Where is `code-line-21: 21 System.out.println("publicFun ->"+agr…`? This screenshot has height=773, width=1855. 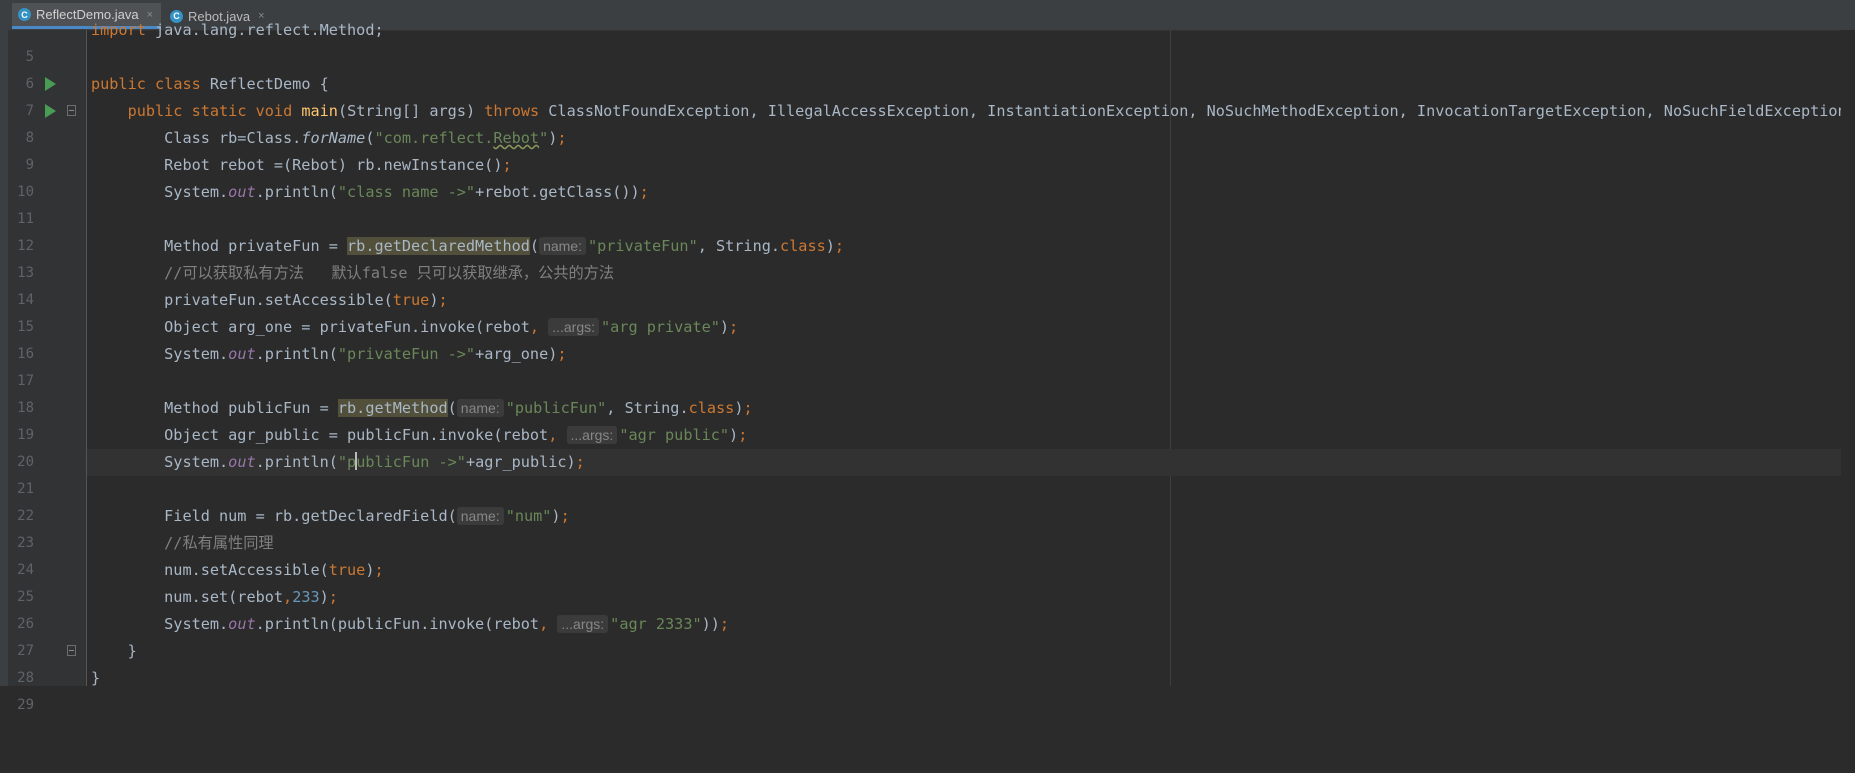 code-line-21: 21 System.out.println("publicFun ->"+agr… is located at coordinates (936, 473).